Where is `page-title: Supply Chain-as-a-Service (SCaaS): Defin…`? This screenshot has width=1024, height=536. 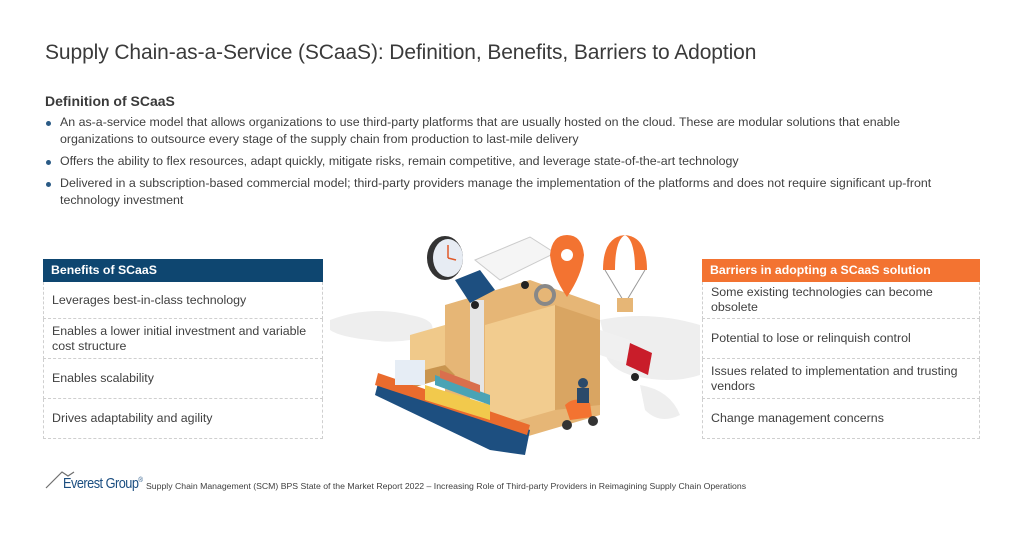 page-title: Supply Chain-as-a-Service (SCaaS): Defin… is located at coordinates (401, 52).